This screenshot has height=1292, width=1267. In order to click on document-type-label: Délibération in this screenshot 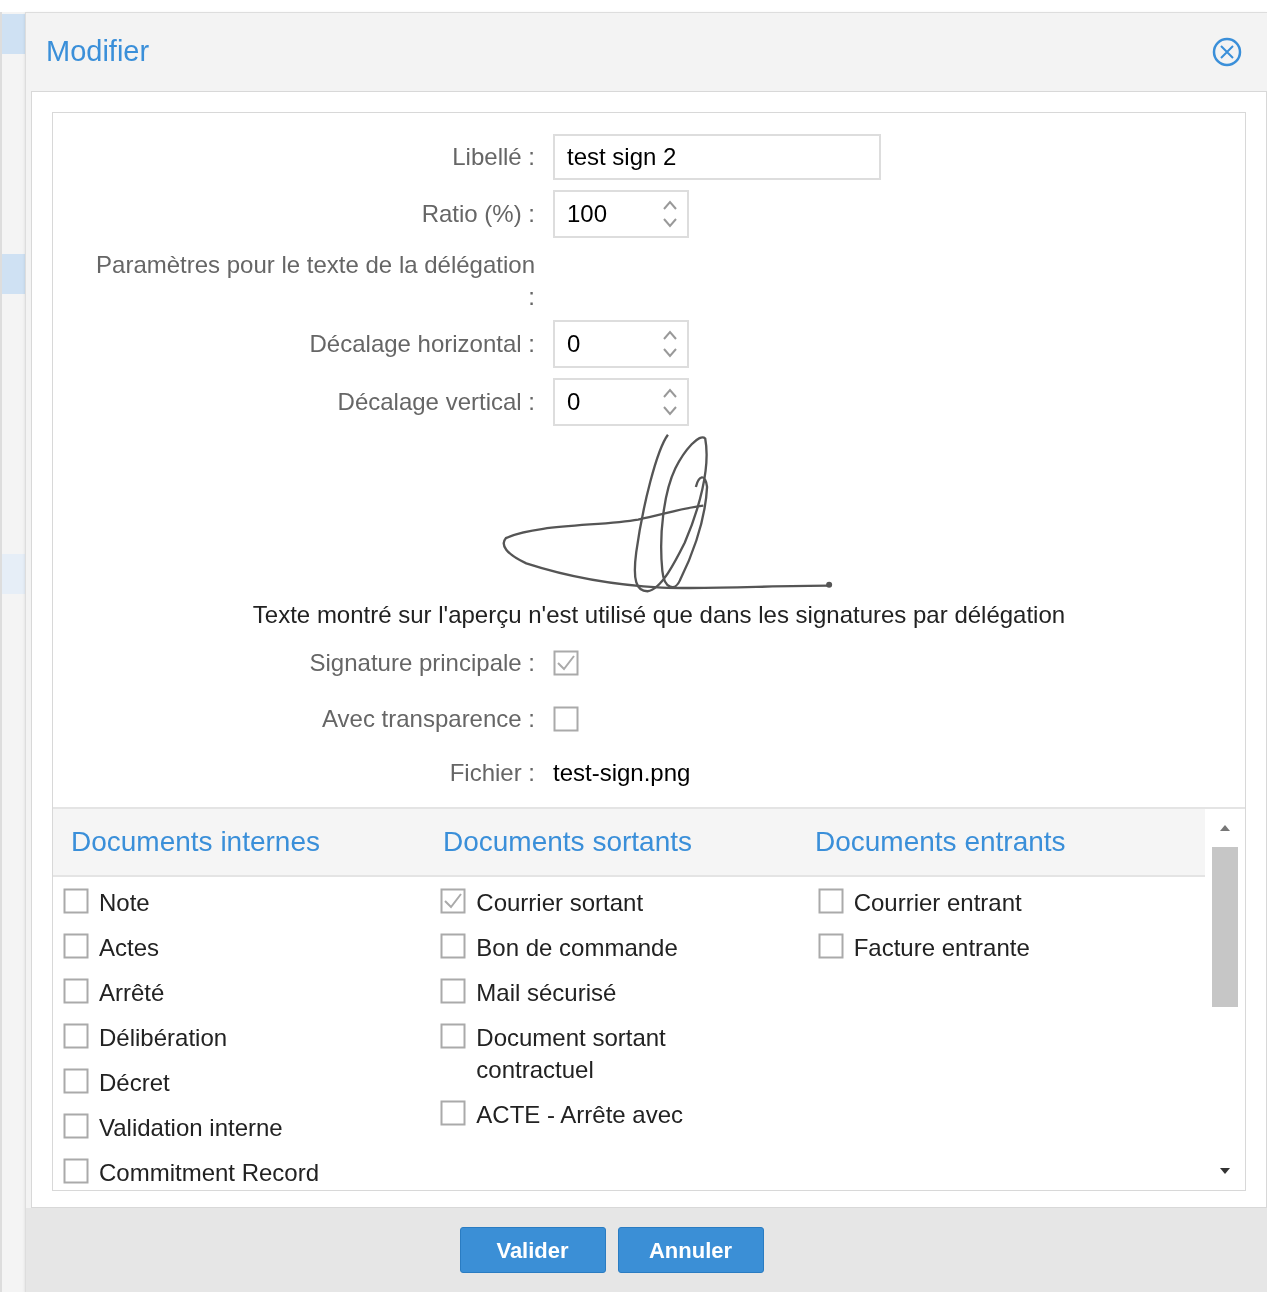, I will do `click(163, 1038)`.